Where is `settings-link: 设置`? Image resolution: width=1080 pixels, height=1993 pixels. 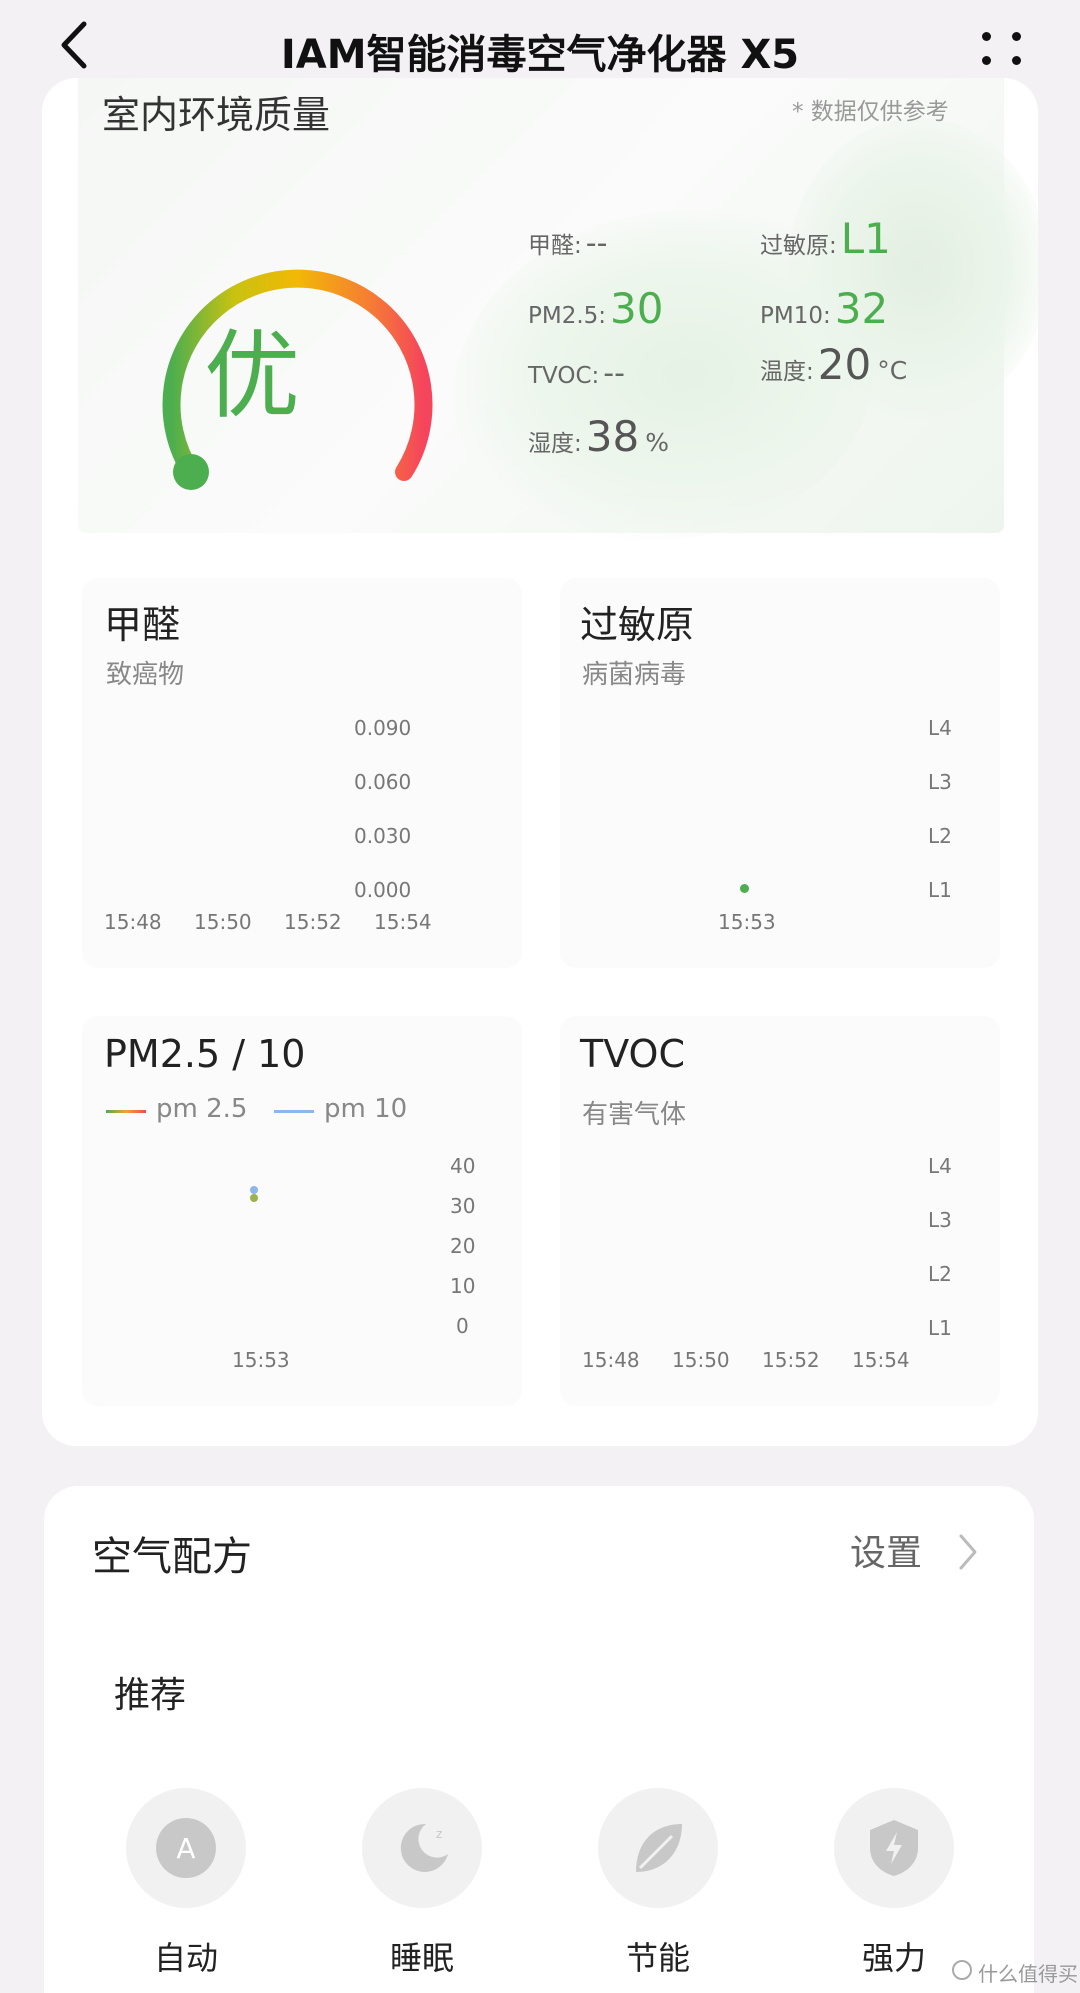
settings-link: 设置 is located at coordinates (886, 1550).